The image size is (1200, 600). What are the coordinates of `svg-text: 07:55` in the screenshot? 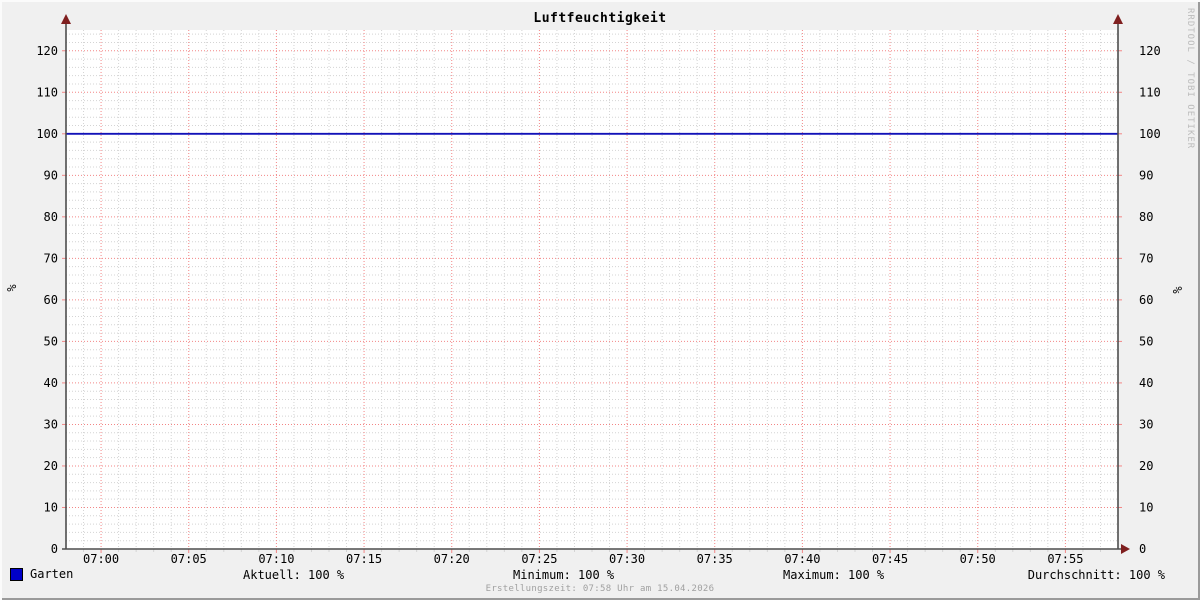 It's located at (1065, 559).